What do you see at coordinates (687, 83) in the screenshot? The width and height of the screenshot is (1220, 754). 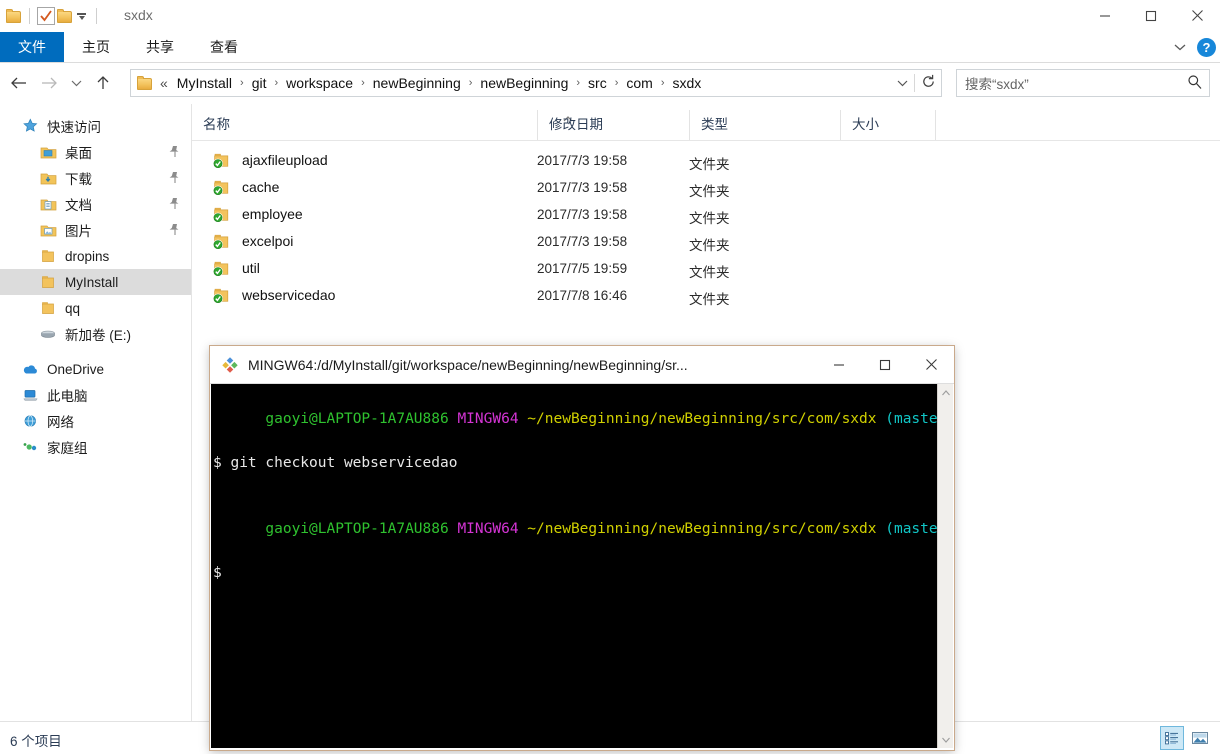 I see `breadcrumb-item-7: sxdx` at bounding box center [687, 83].